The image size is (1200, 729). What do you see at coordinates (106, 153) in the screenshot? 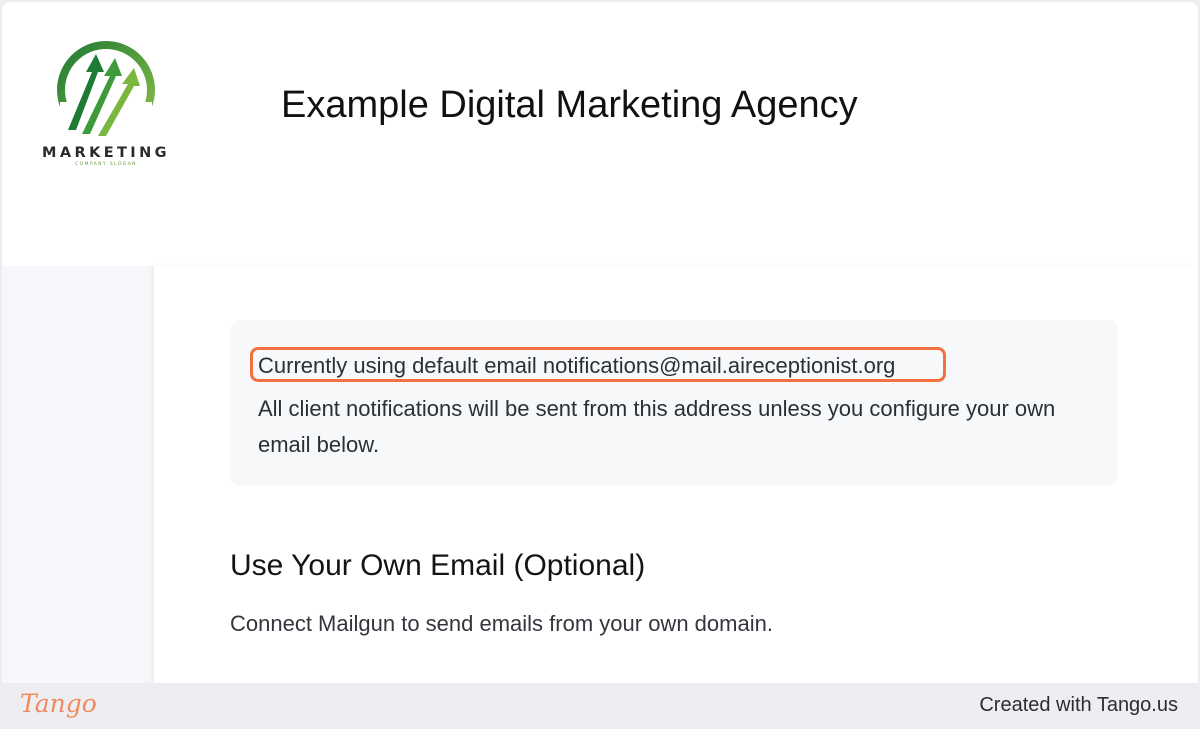
I see `logo-wordmark: MARKETING` at bounding box center [106, 153].